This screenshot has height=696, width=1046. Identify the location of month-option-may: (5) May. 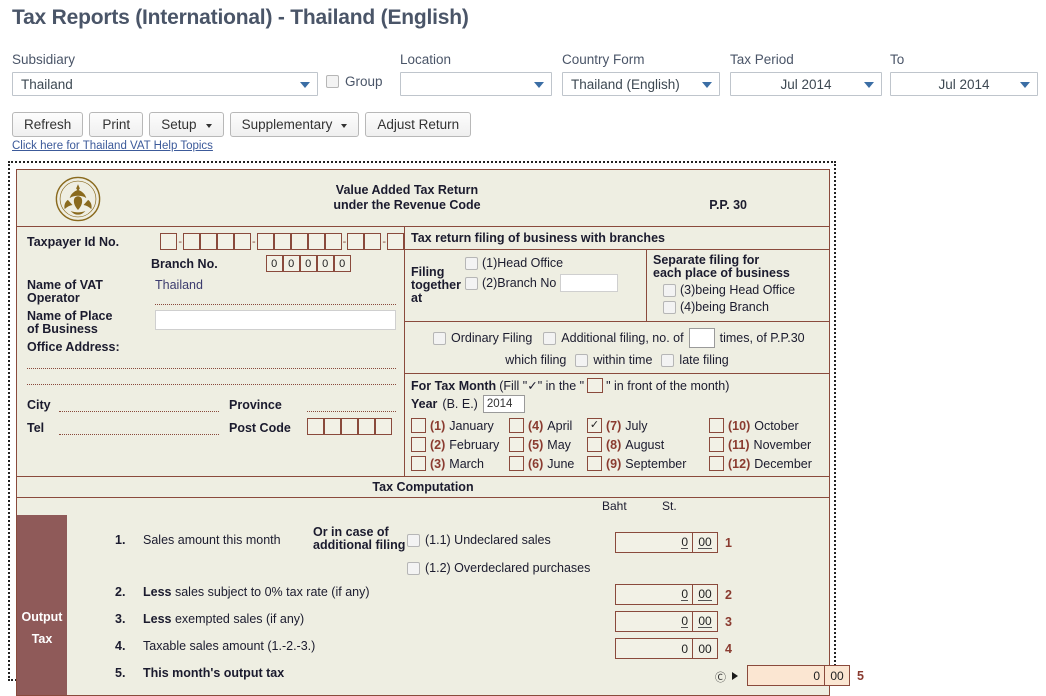
(548, 444).